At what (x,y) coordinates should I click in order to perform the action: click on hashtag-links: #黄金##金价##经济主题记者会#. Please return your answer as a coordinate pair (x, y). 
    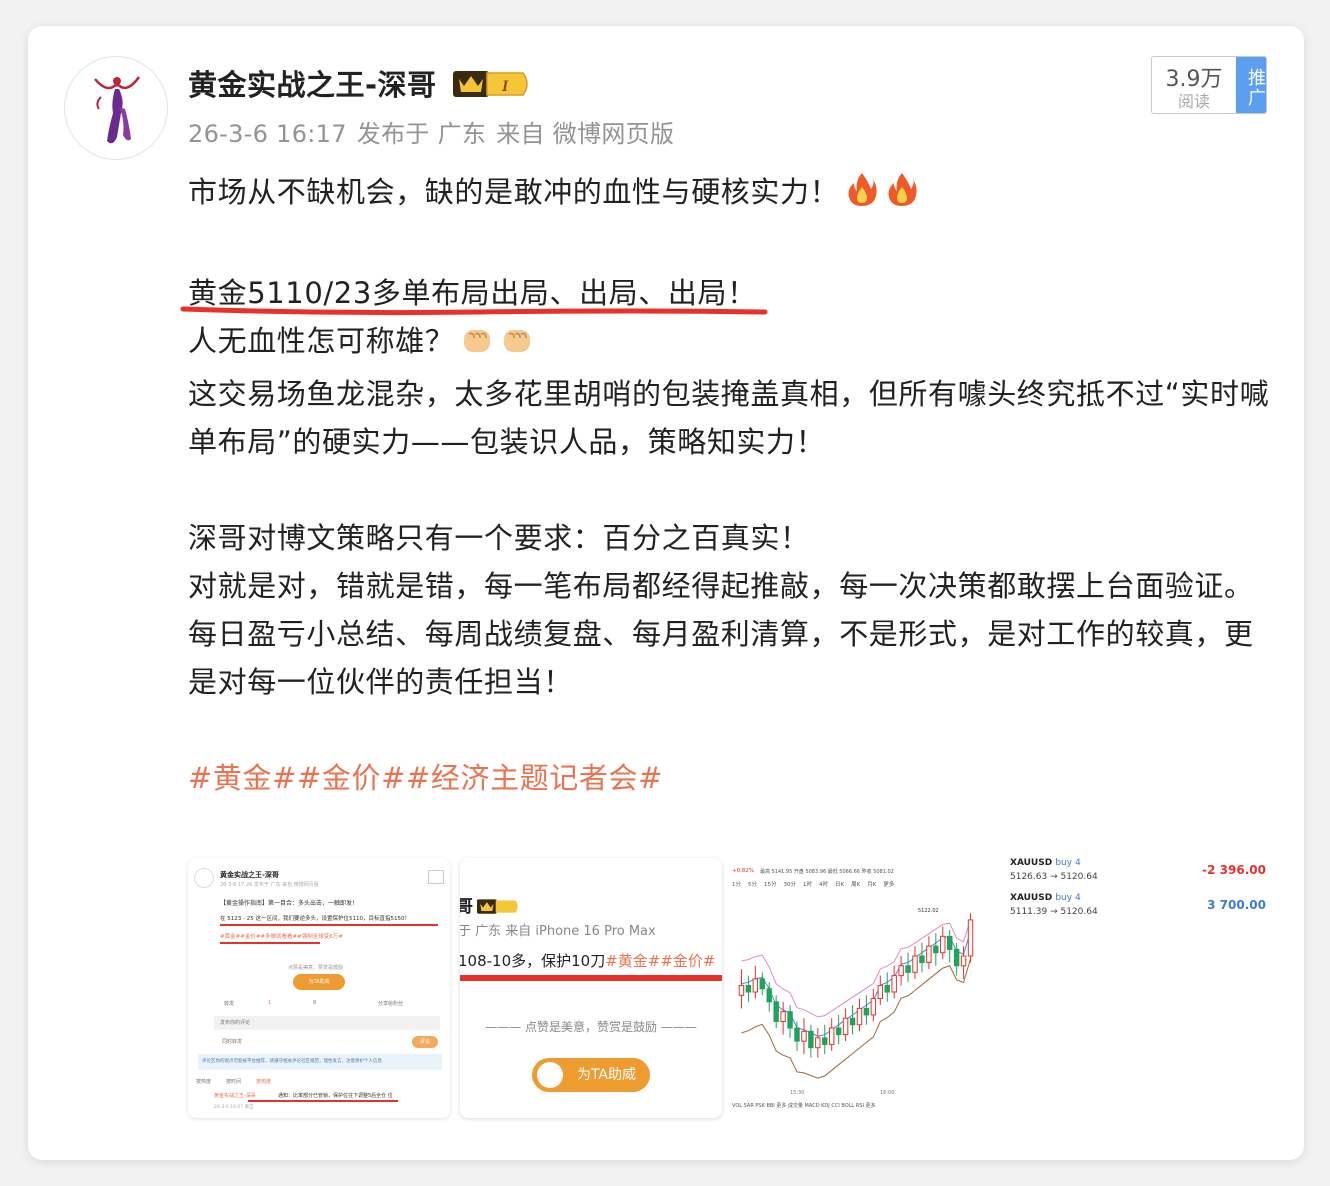
    Looking at the image, I should click on (733, 778).